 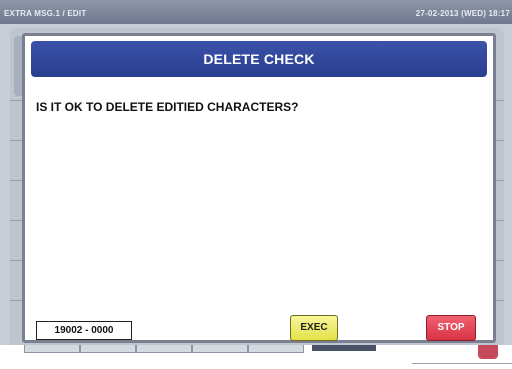 What do you see at coordinates (256, 357) in the screenshot?
I see `bottom-tabs` at bounding box center [256, 357].